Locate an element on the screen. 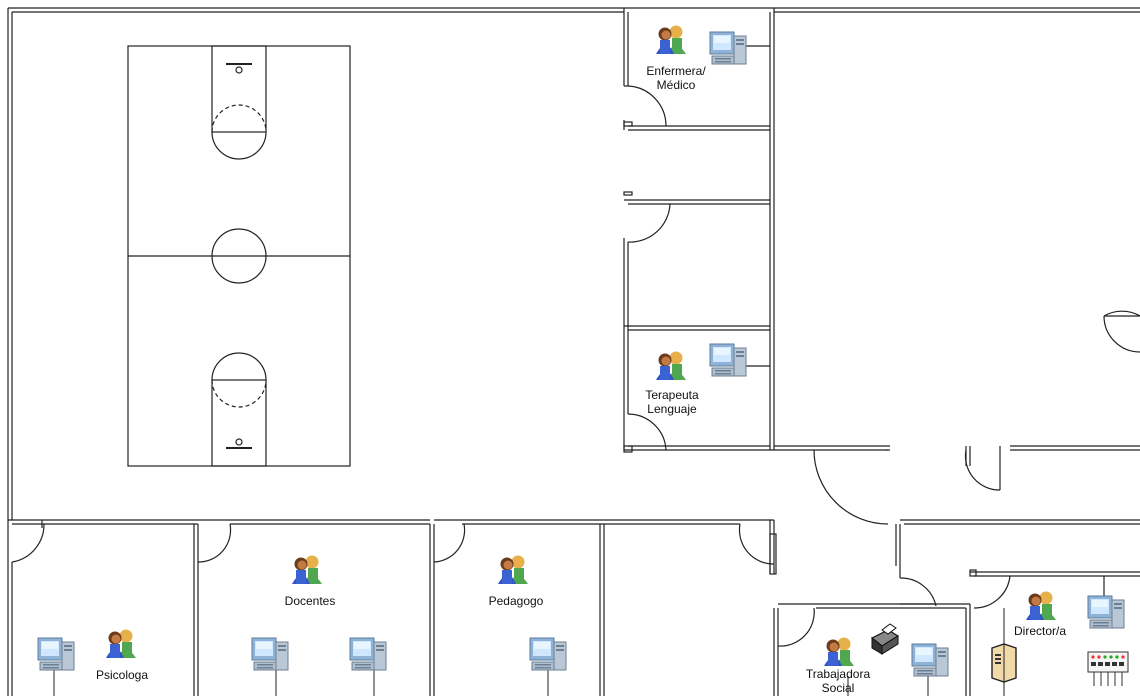  room-label-pedagogue: Pedagogo is located at coordinates (516, 601).